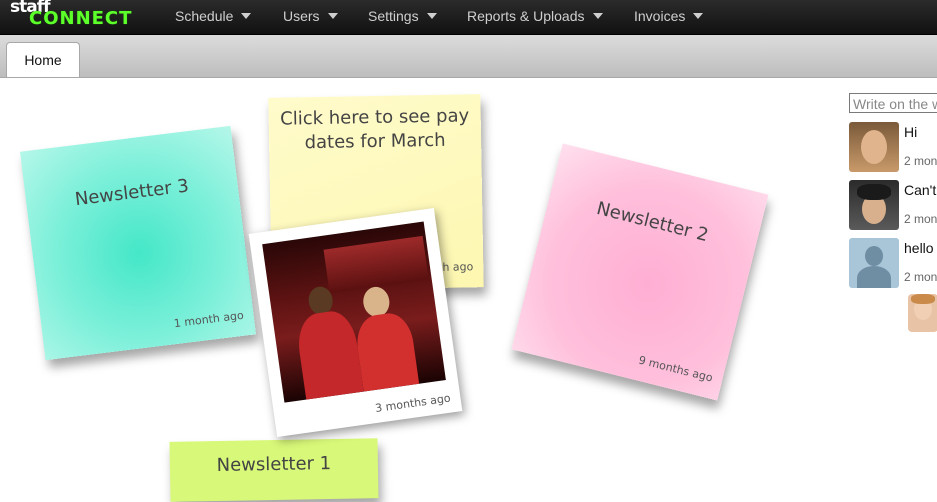 This screenshot has width=937, height=502. What do you see at coordinates (468, 56) in the screenshot?
I see `tab-bar` at bounding box center [468, 56].